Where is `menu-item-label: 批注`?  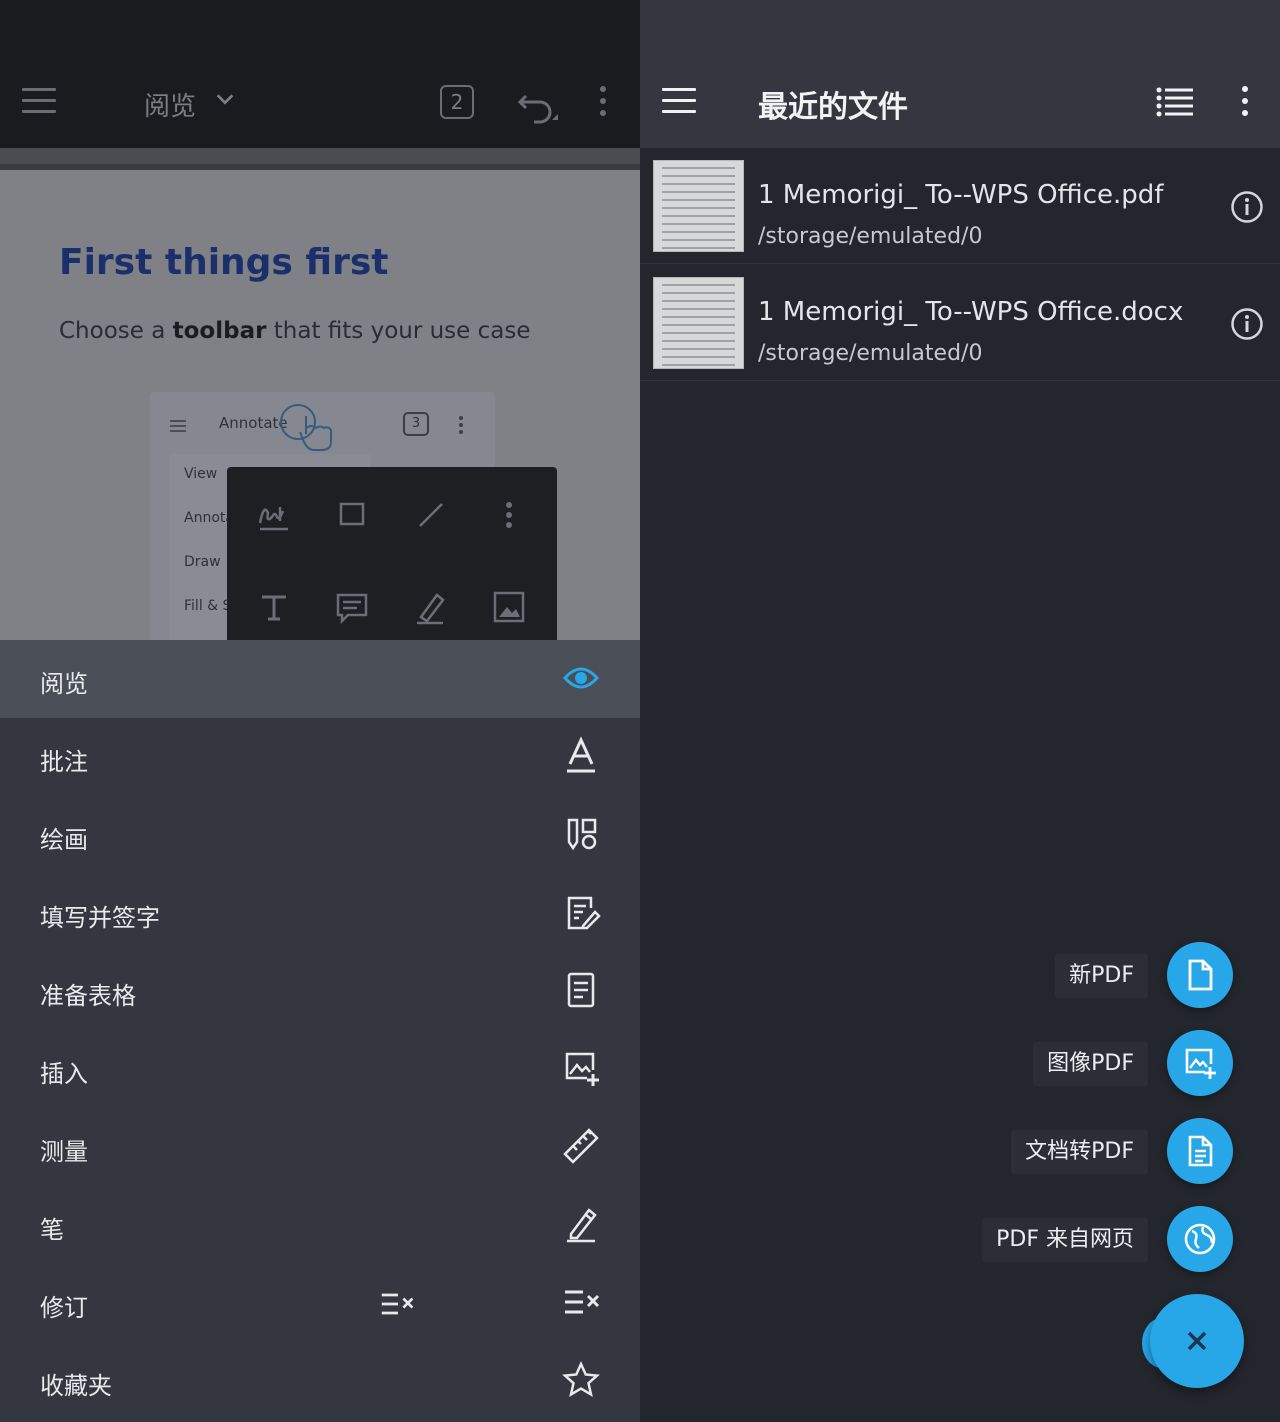
menu-item-label: 批注 is located at coordinates (64, 762).